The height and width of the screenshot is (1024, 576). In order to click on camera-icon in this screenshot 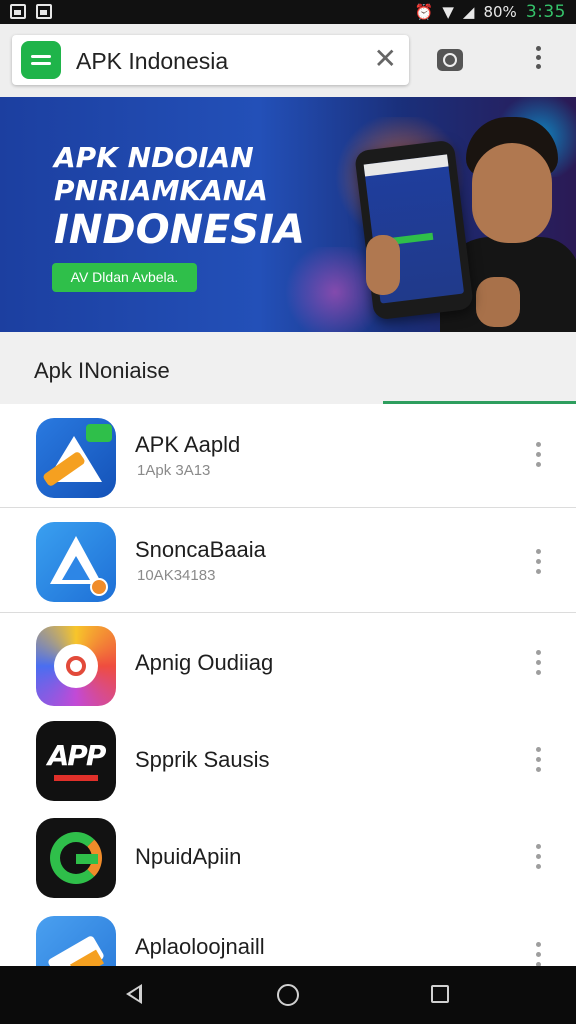, I will do `click(450, 60)`.